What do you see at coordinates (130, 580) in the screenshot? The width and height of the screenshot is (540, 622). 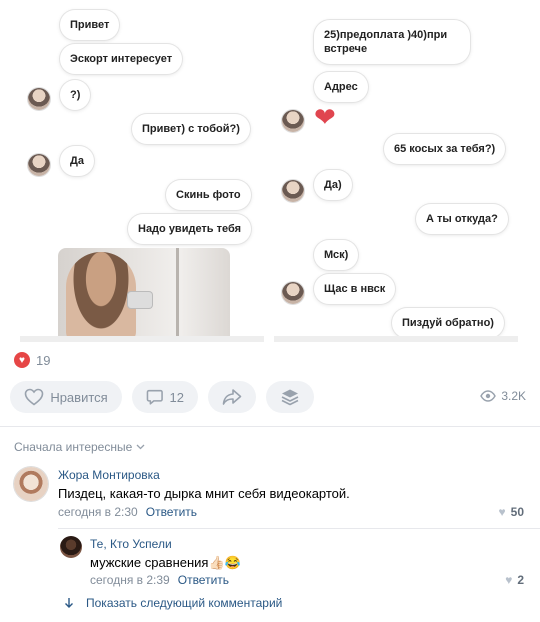 I see `comment-time: сегодня в 2:39` at bounding box center [130, 580].